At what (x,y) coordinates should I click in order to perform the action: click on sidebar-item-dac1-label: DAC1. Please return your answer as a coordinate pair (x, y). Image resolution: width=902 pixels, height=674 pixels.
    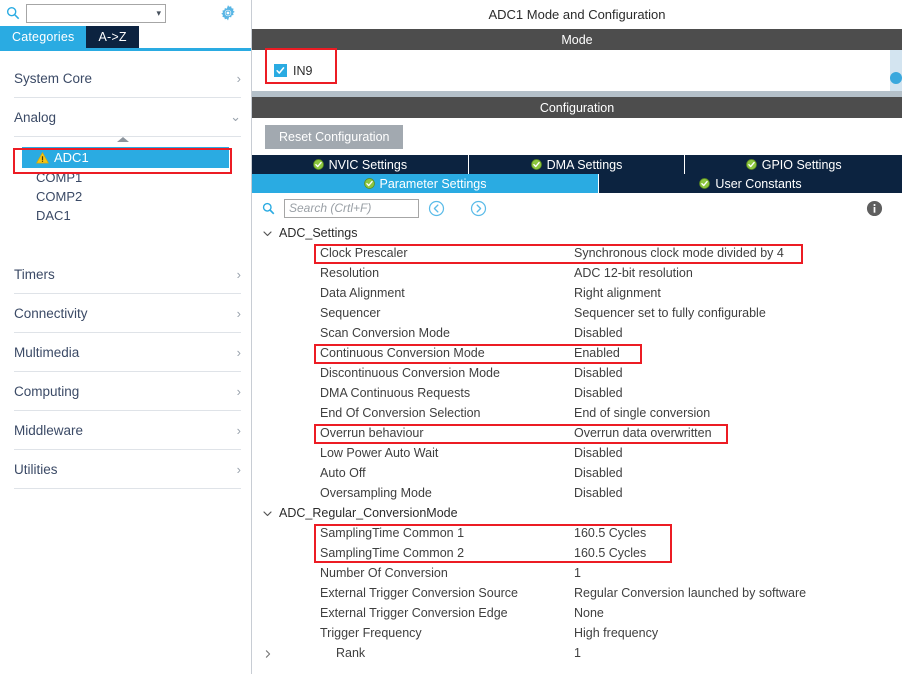
    Looking at the image, I should click on (53, 215).